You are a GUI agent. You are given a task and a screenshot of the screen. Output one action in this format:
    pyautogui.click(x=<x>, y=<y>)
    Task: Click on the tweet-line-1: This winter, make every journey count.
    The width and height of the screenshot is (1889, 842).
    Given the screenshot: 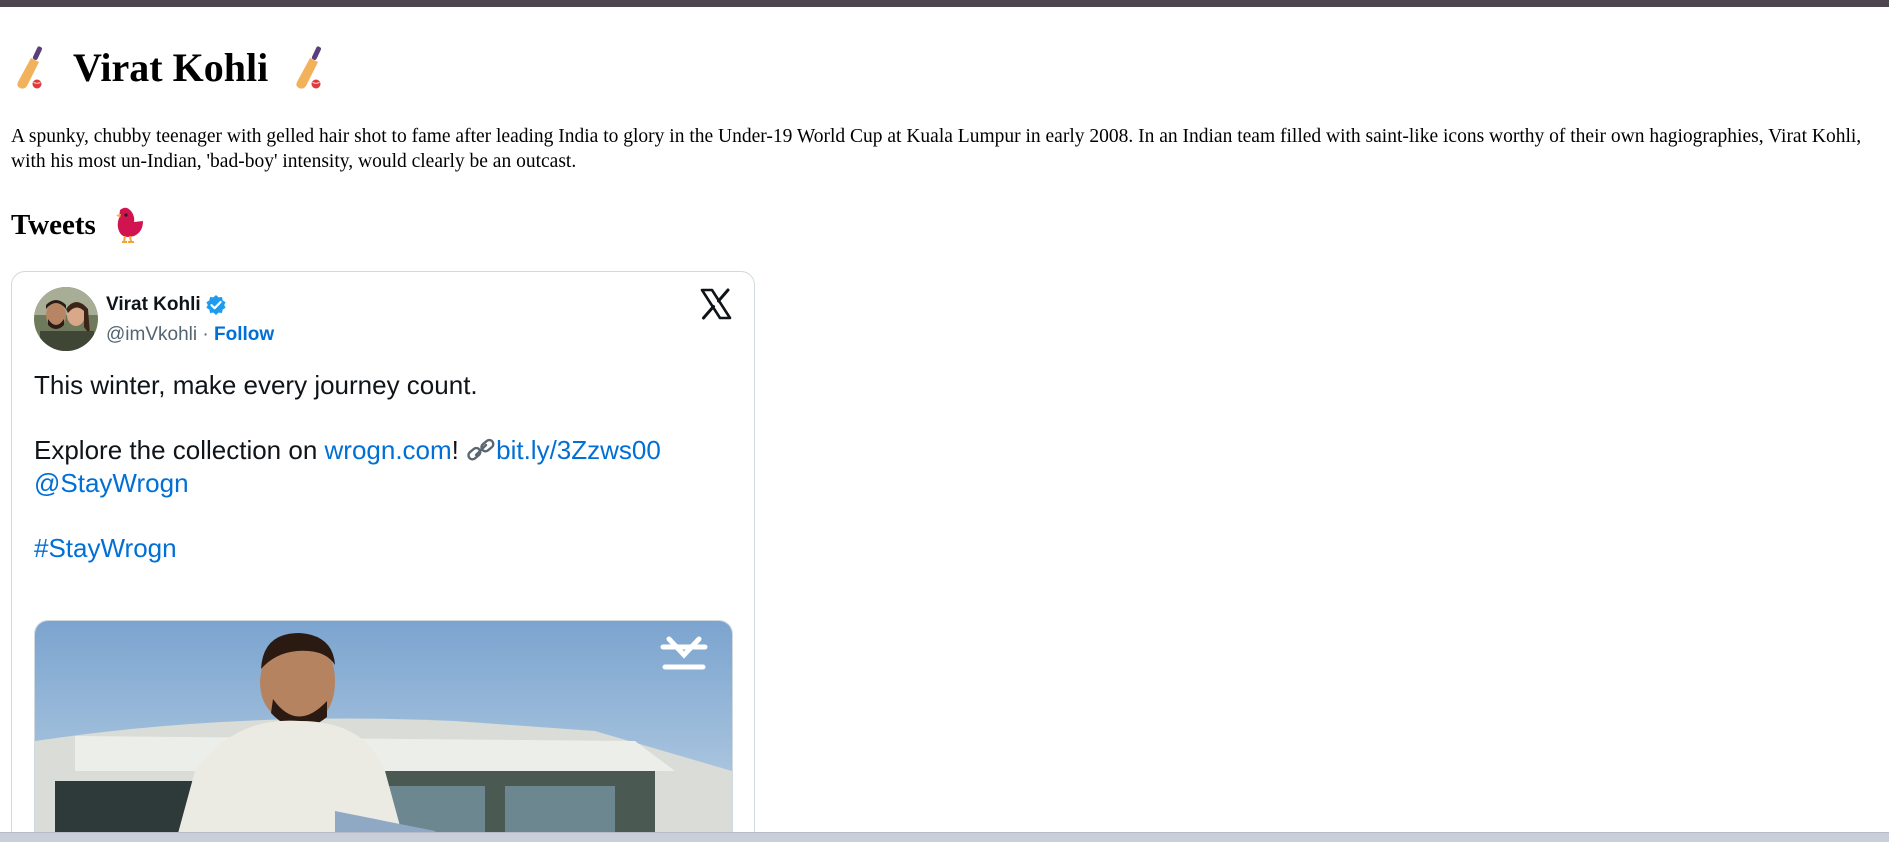 What is the action you would take?
    pyautogui.click(x=256, y=385)
    